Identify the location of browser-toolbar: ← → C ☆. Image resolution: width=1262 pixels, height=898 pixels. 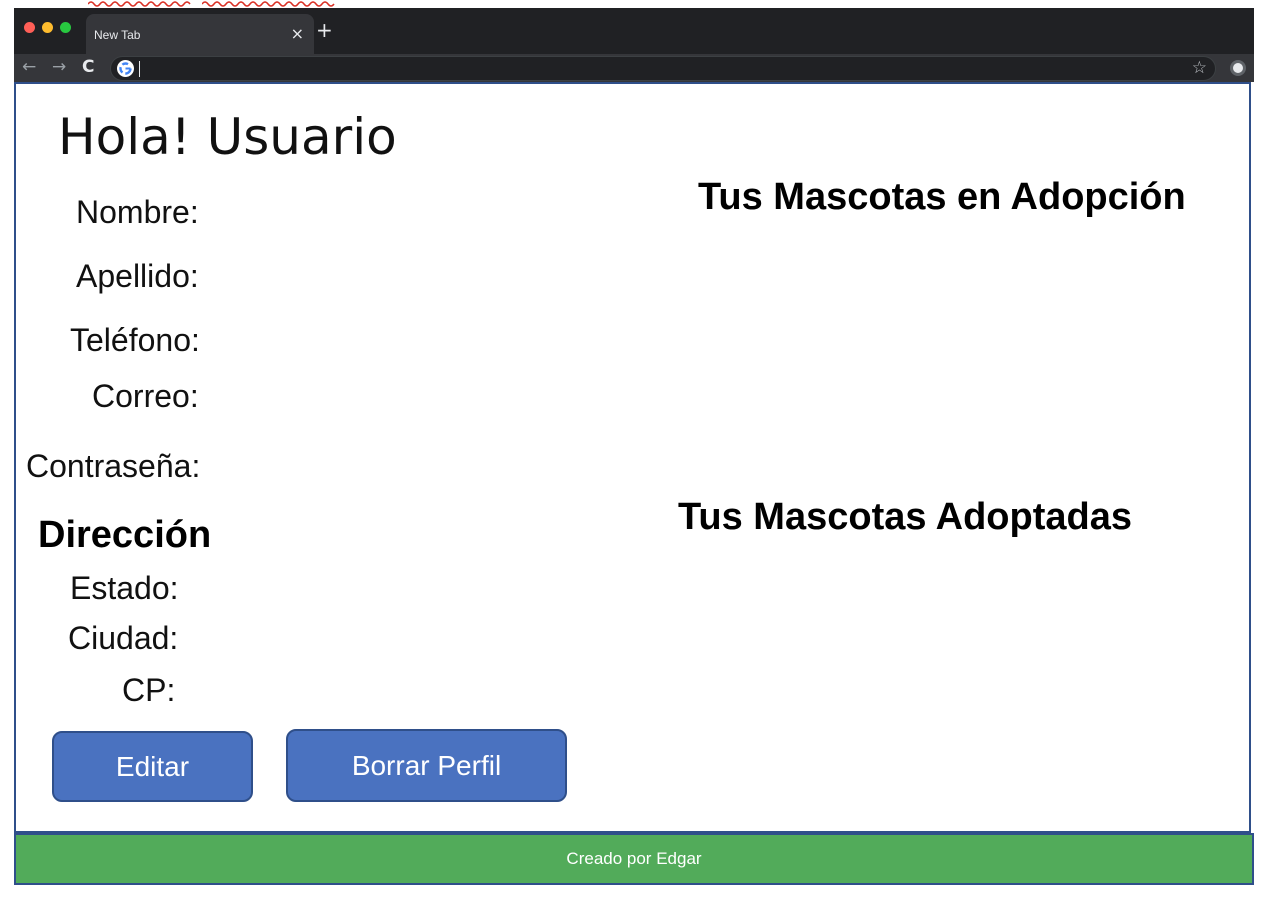
(634, 68).